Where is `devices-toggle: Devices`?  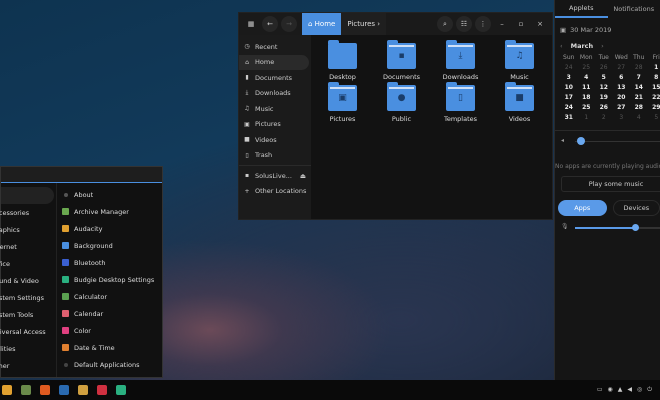
devices-toggle: Devices is located at coordinates (636, 208).